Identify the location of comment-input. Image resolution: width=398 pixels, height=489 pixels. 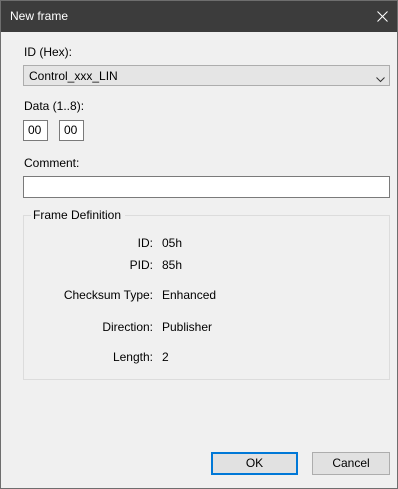
(206, 187).